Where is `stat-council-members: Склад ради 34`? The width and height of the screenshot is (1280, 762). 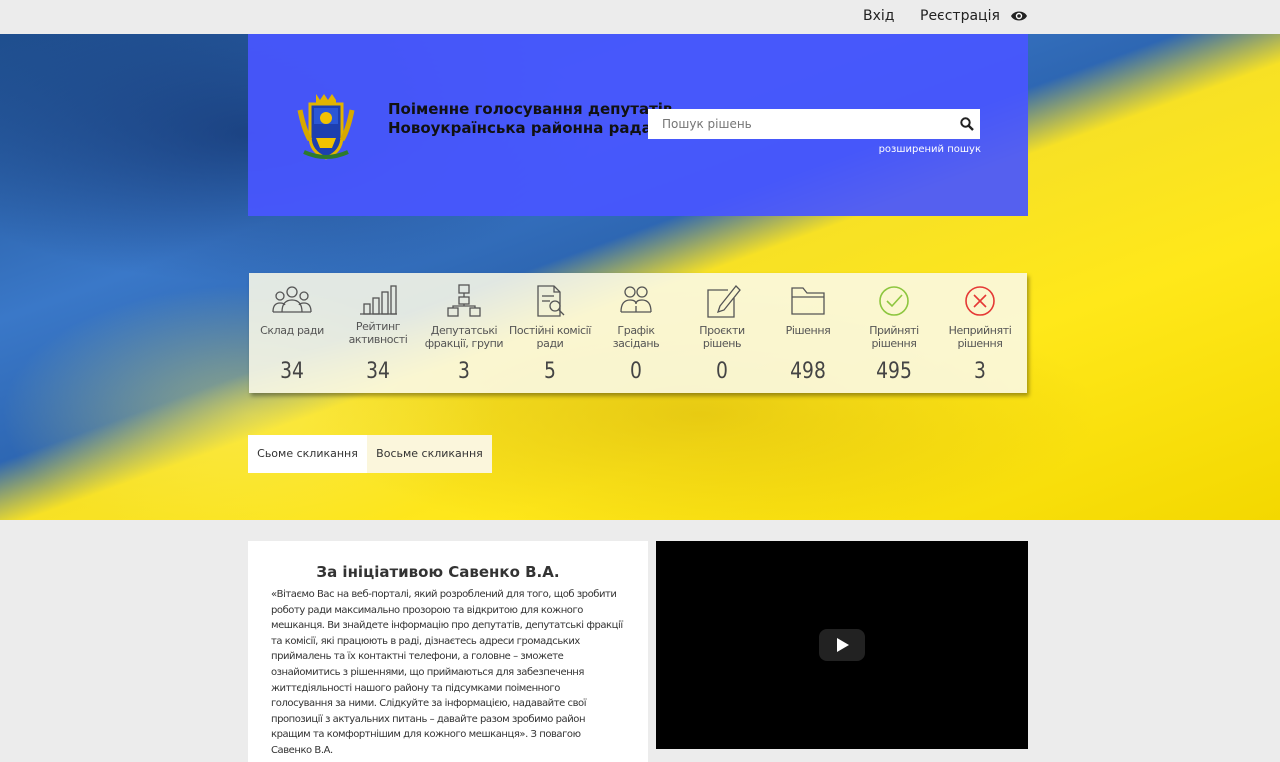
stat-council-members: Склад ради 34 is located at coordinates (292, 333).